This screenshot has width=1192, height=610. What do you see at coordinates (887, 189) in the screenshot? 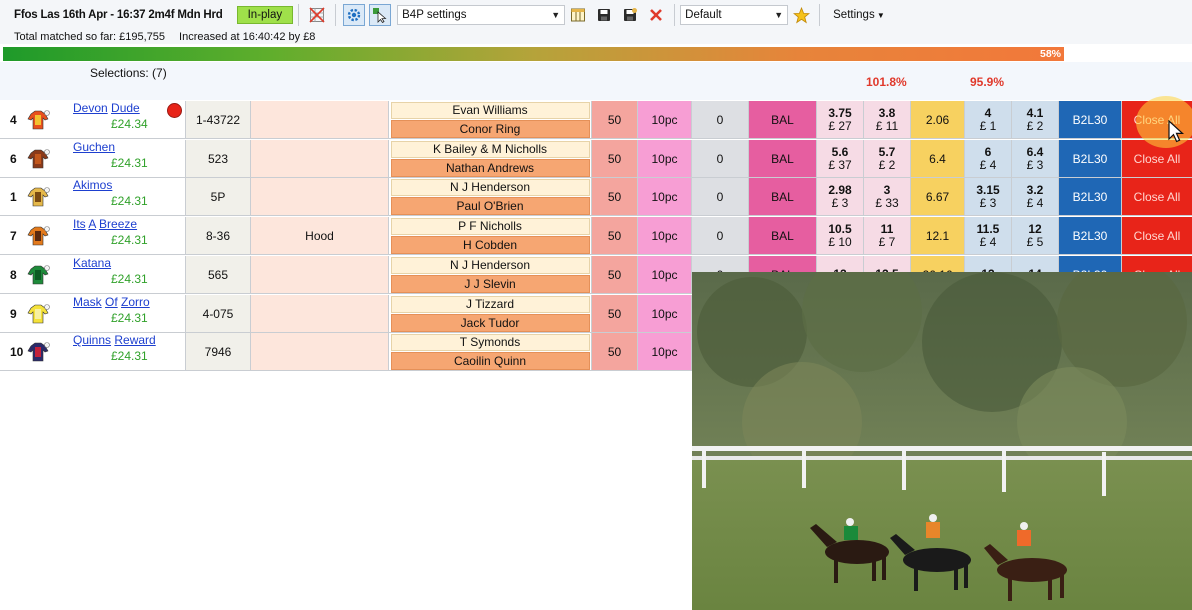
I see `back-odds: 3` at bounding box center [887, 189].